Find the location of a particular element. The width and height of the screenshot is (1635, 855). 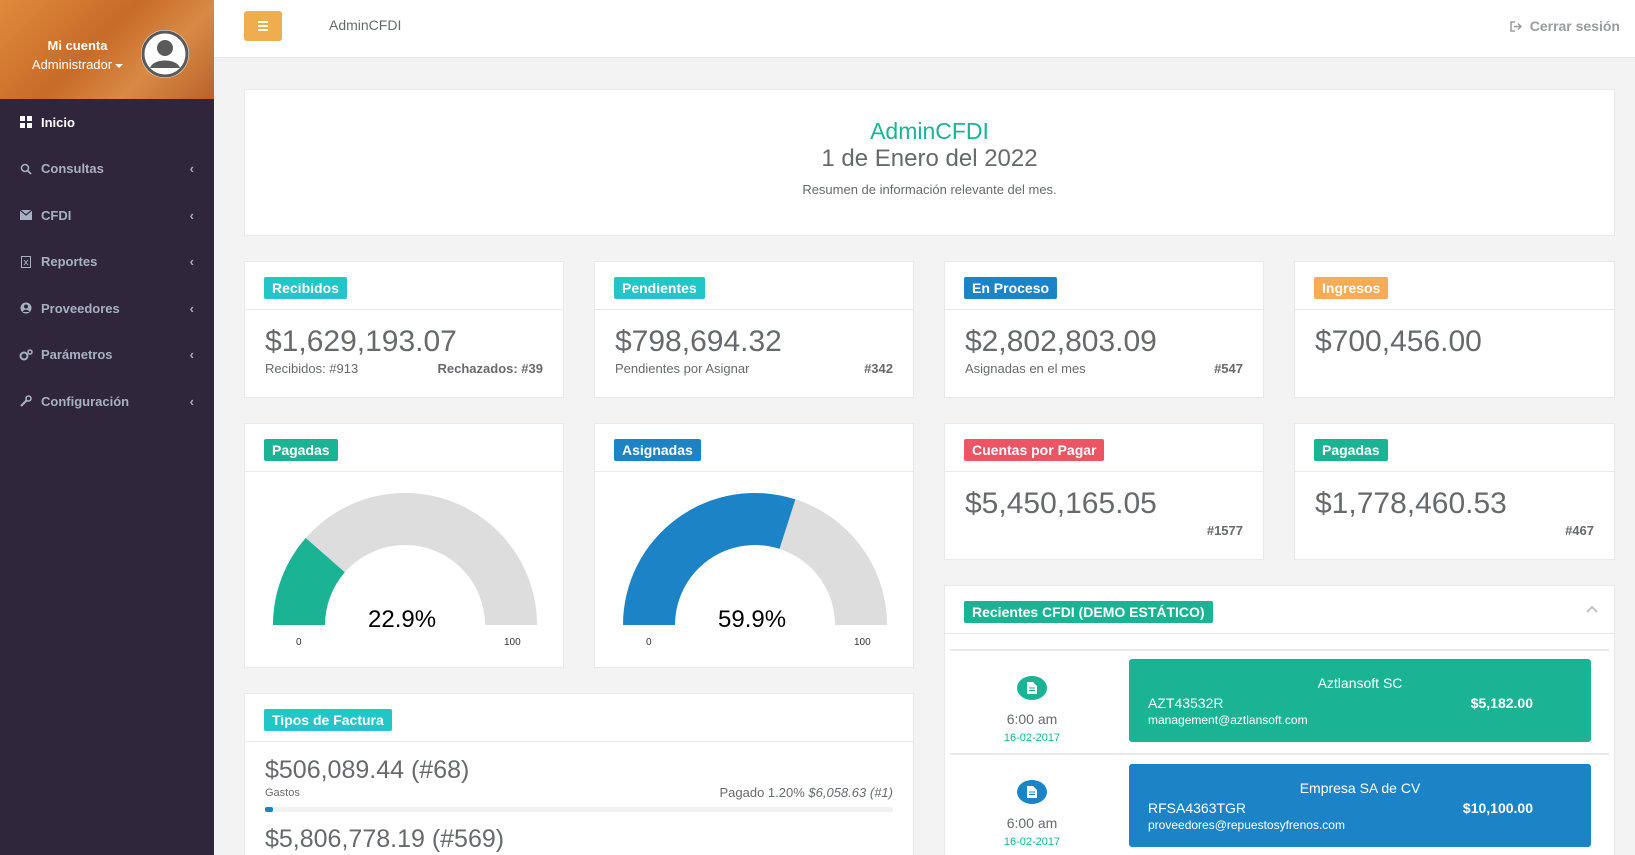

sidebar-item-proveedores: Proveedores ‹ is located at coordinates (107, 308).